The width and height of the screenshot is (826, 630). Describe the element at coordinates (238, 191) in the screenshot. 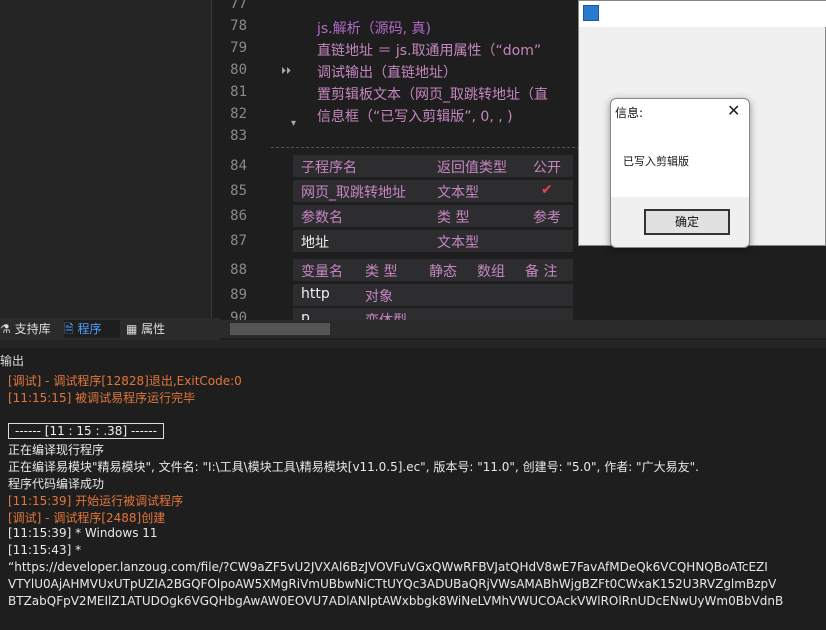

I see `line-number: 85` at that location.